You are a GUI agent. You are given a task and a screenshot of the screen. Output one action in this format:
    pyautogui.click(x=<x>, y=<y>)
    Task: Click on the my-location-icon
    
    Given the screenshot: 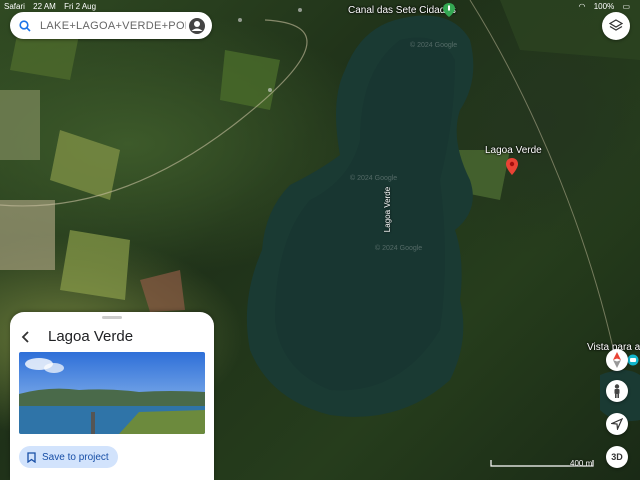 What is the action you would take?
    pyautogui.click(x=617, y=424)
    